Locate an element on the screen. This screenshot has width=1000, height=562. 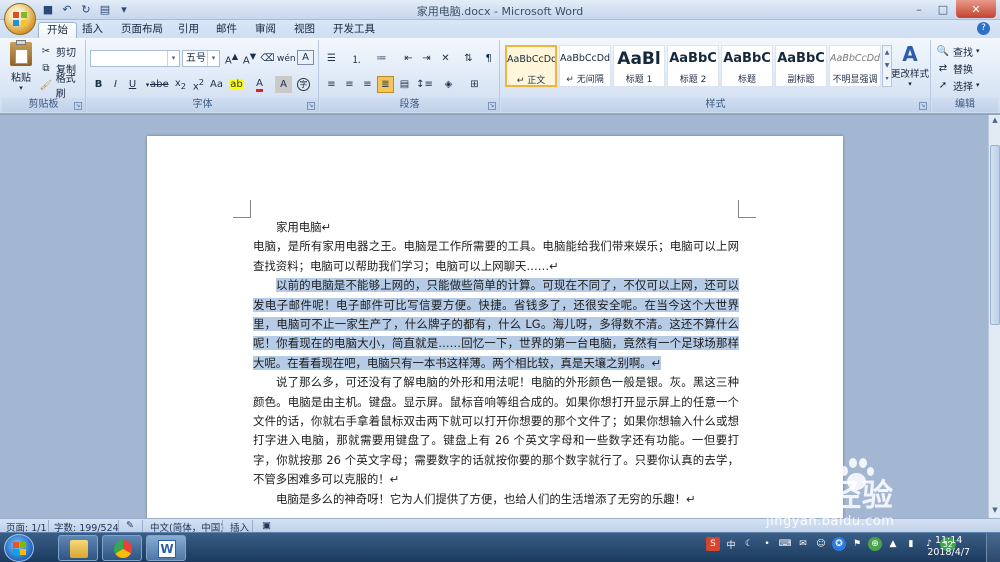
shield-icon: ✪ is located at coordinates (839, 544).